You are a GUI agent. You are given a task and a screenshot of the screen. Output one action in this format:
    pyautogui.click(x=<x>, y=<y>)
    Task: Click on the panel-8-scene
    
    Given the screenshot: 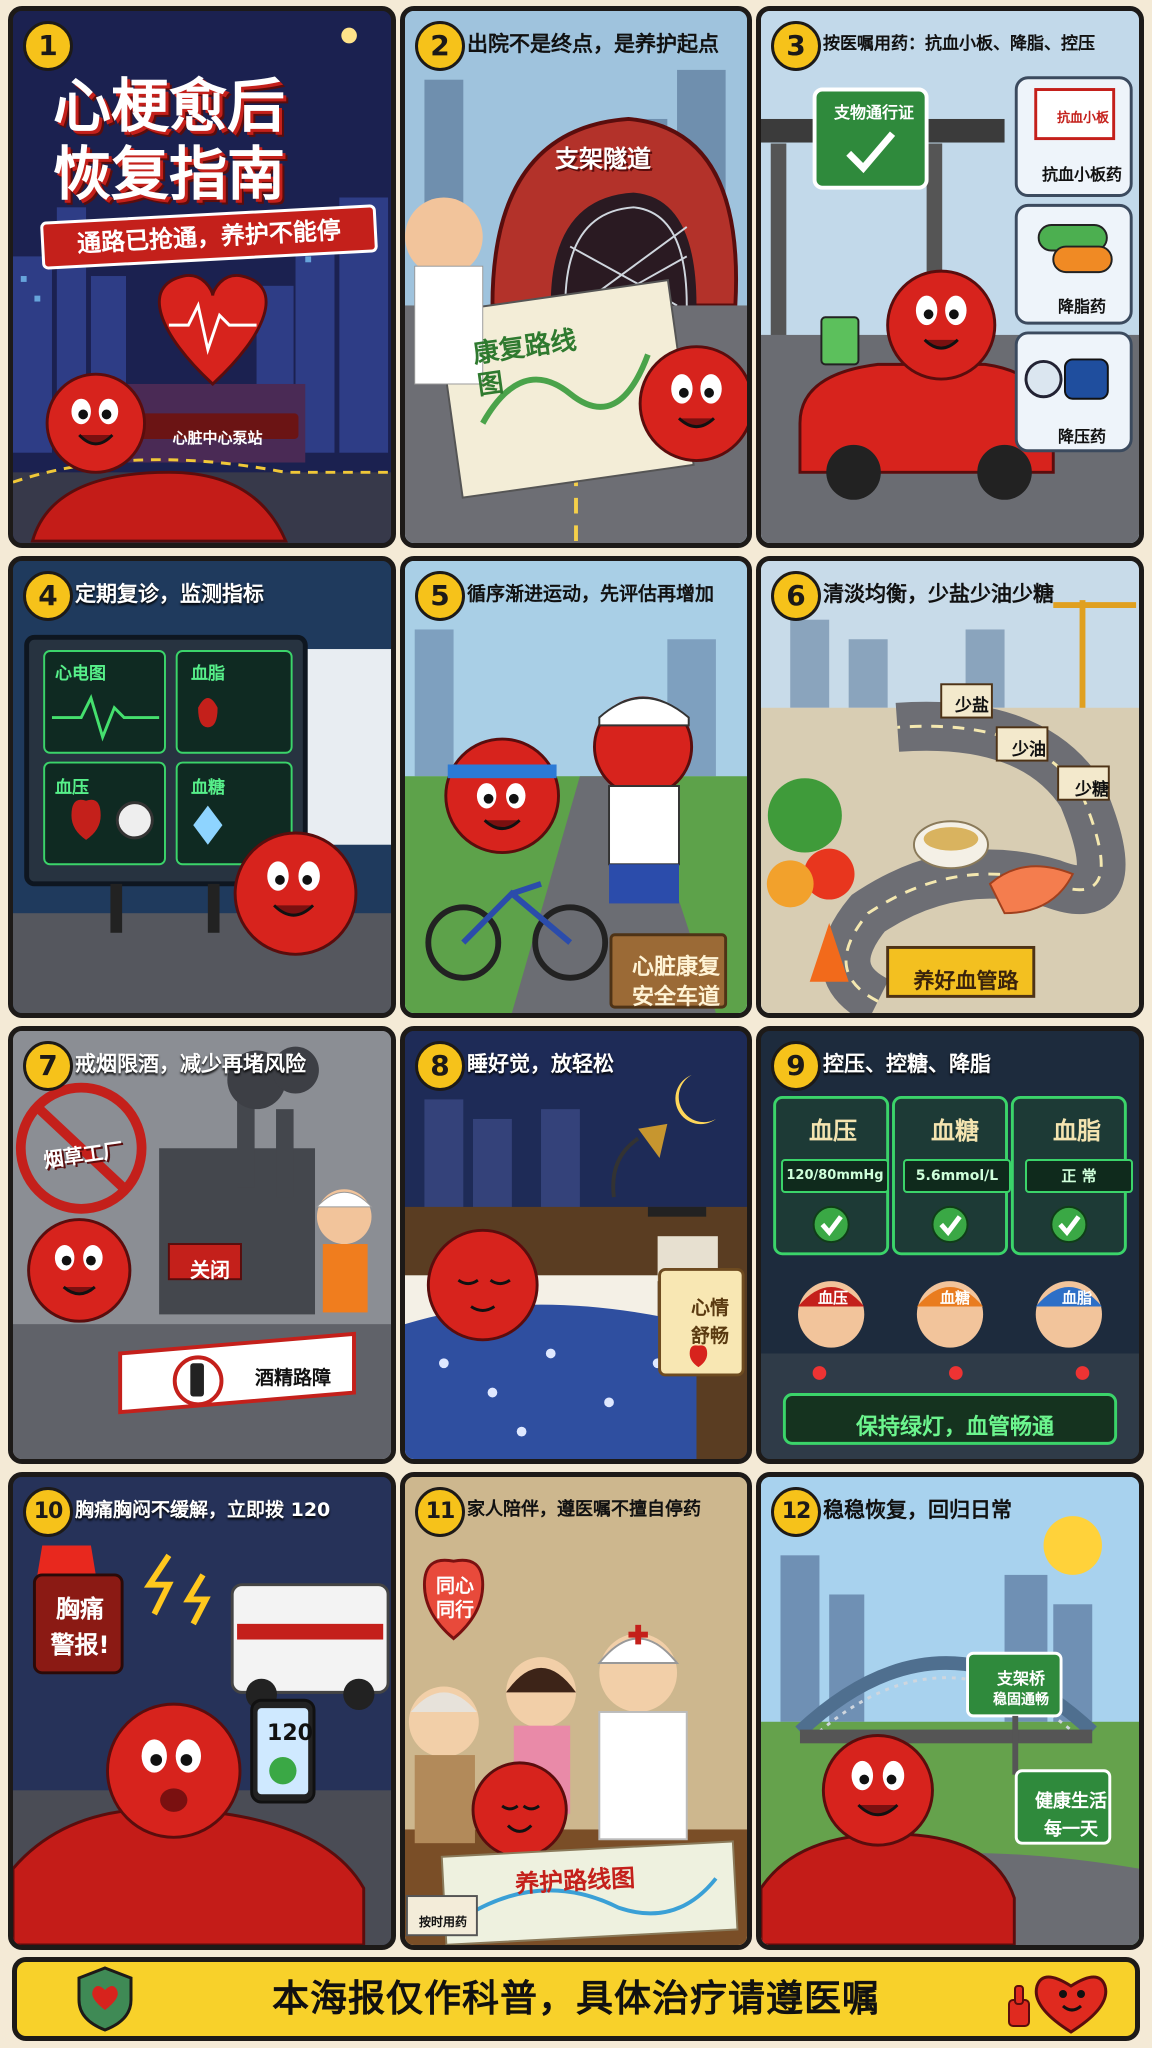 What is the action you would take?
    pyautogui.click(x=576, y=1245)
    